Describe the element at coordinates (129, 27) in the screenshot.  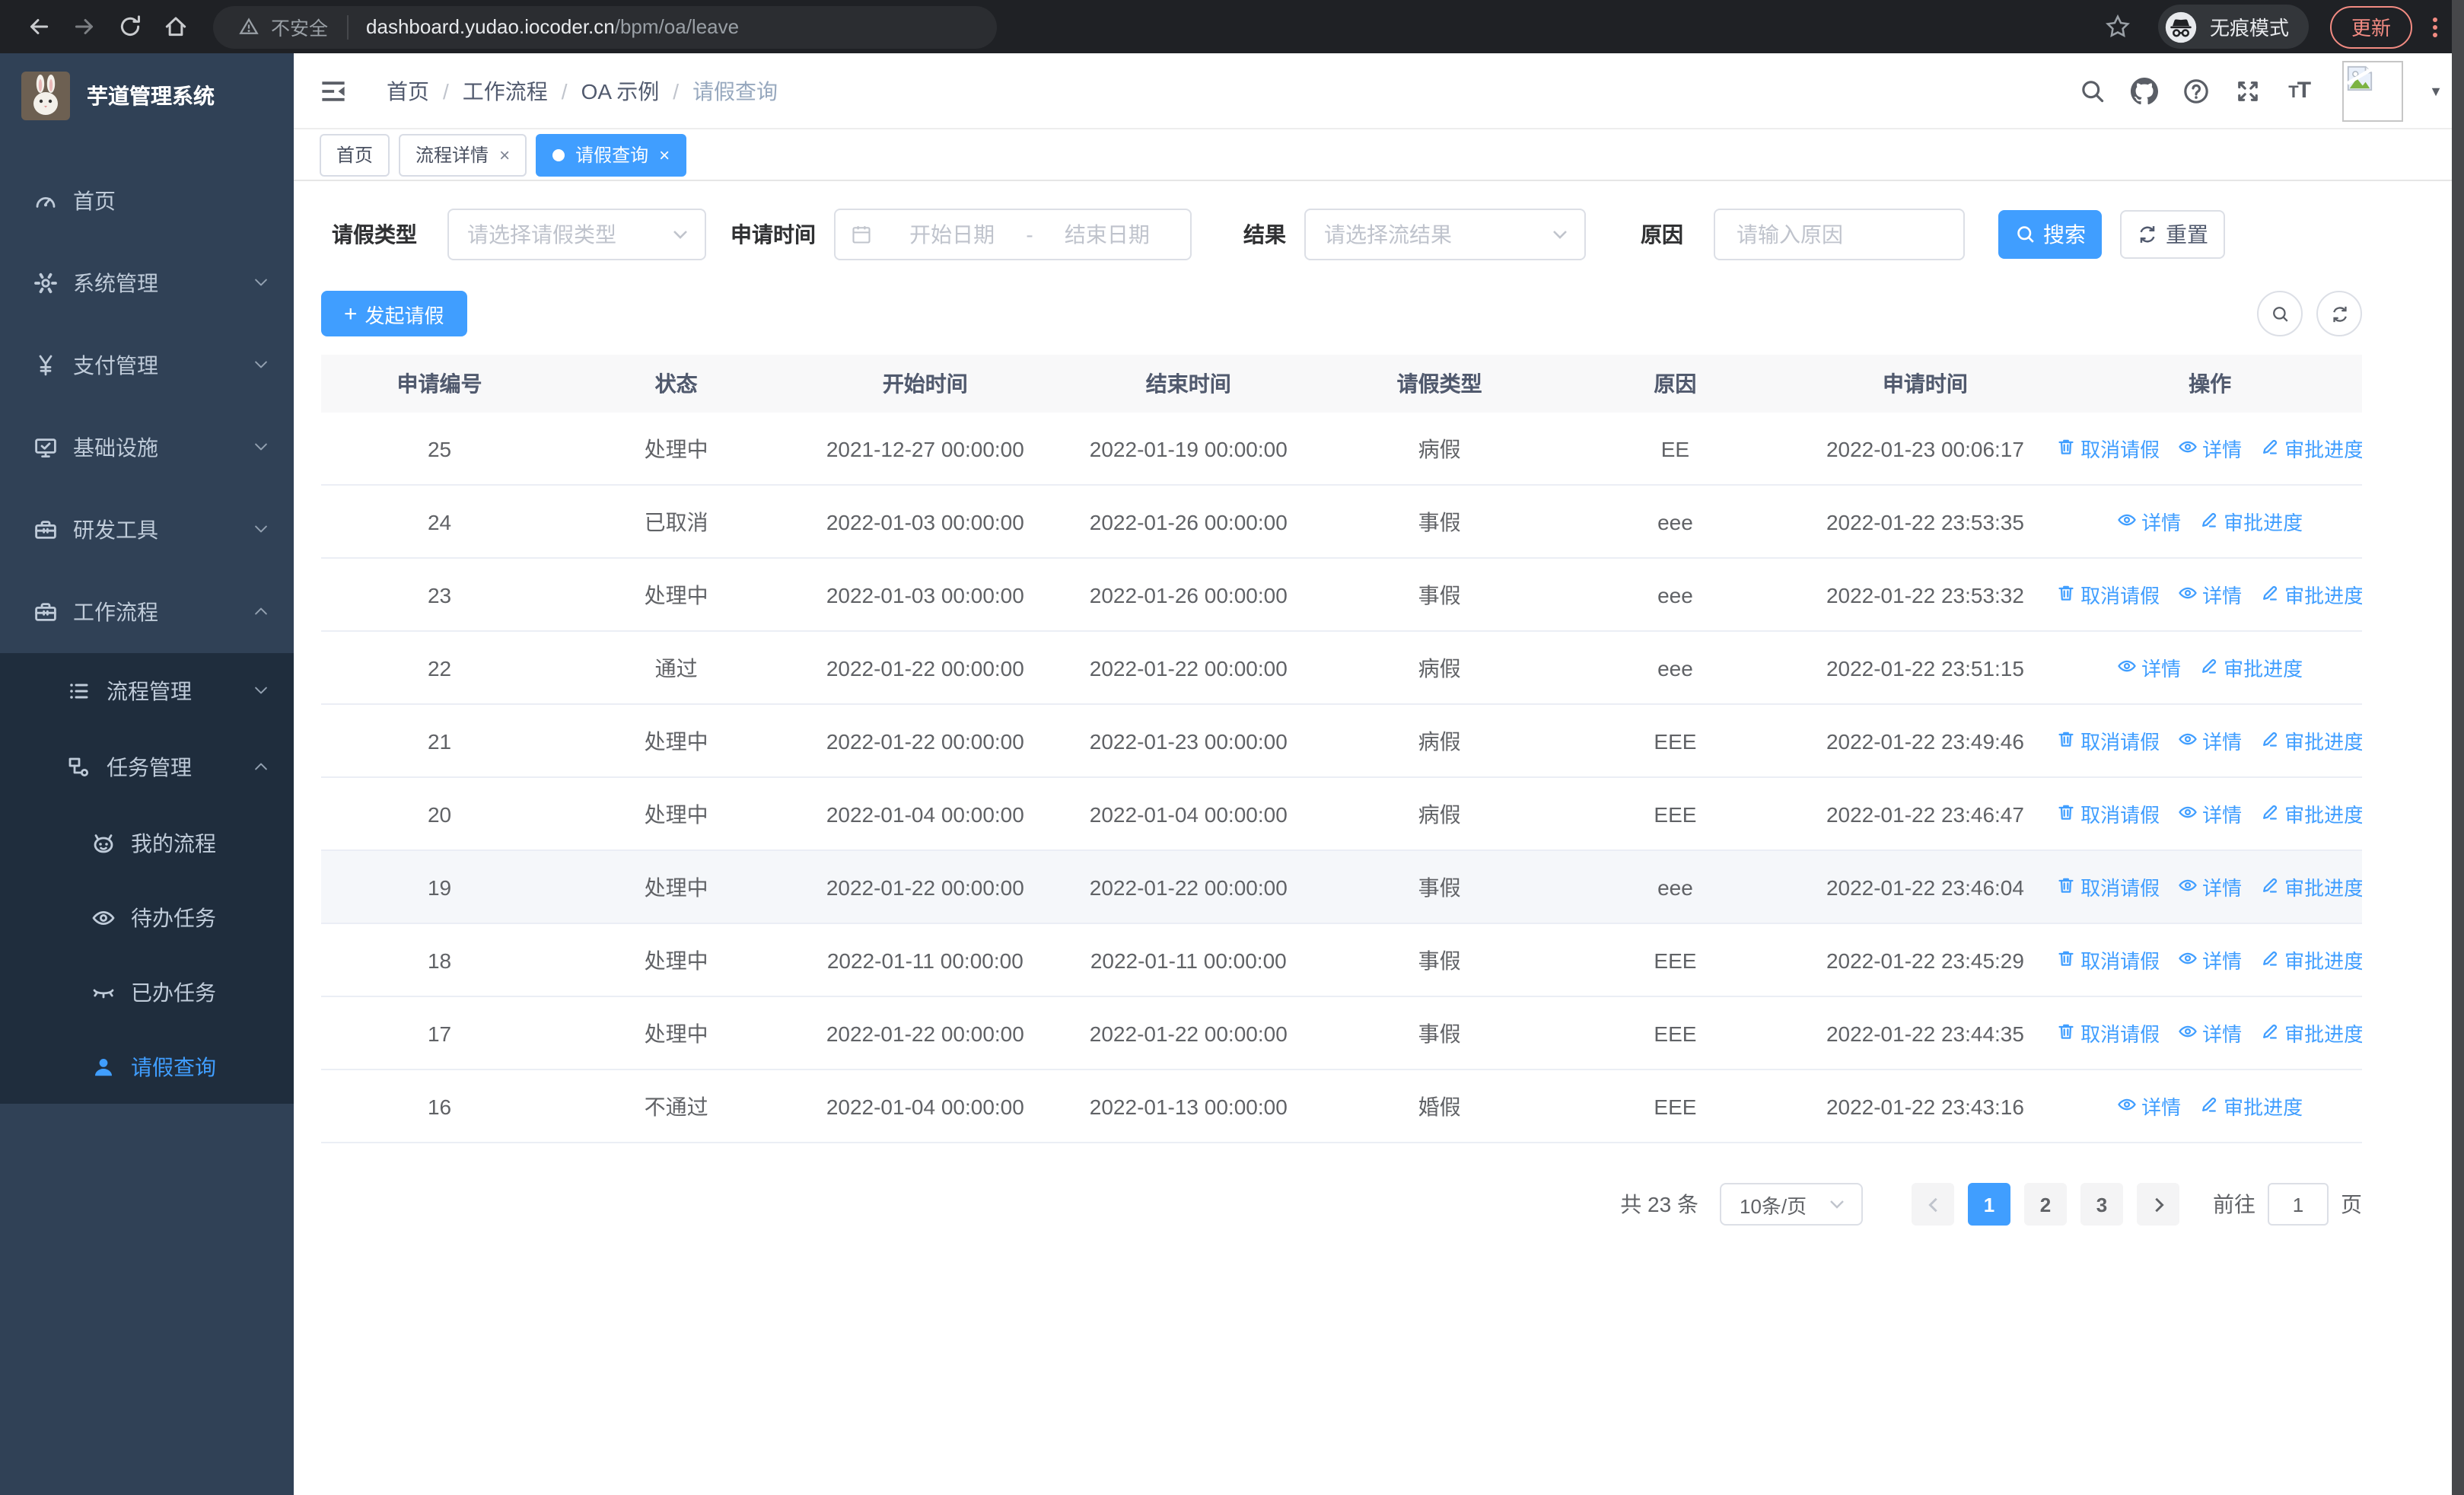
I see `reload-button` at that location.